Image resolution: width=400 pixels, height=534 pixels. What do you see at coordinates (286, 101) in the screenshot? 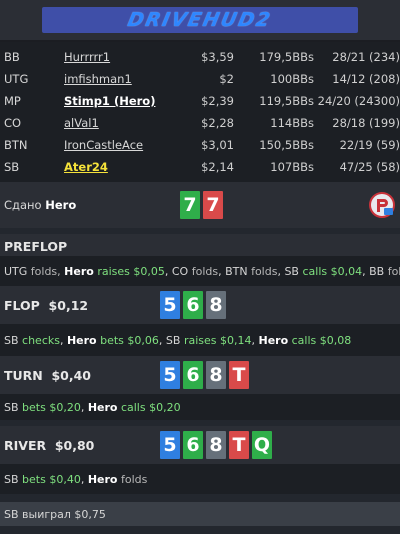
I see `player-bbs: 119,5BBs` at bounding box center [286, 101].